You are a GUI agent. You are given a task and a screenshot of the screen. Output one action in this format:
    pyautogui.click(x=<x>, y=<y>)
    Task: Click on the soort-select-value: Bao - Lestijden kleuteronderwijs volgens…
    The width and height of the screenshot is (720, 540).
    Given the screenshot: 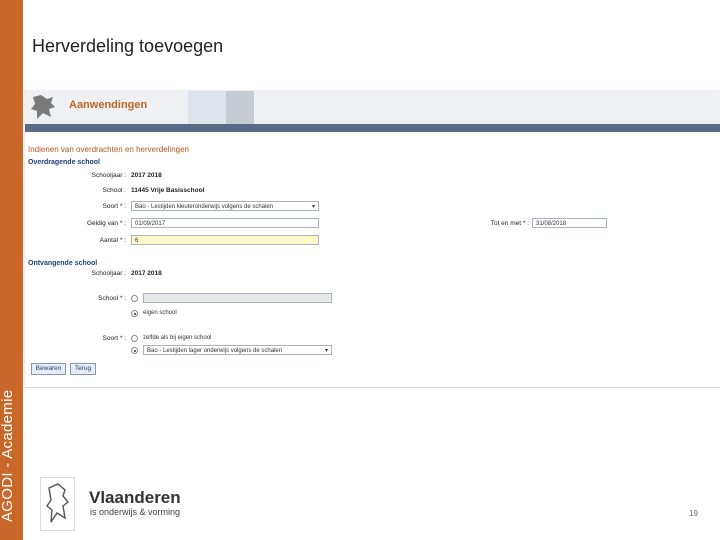 What is the action you would take?
    pyautogui.click(x=204, y=207)
    